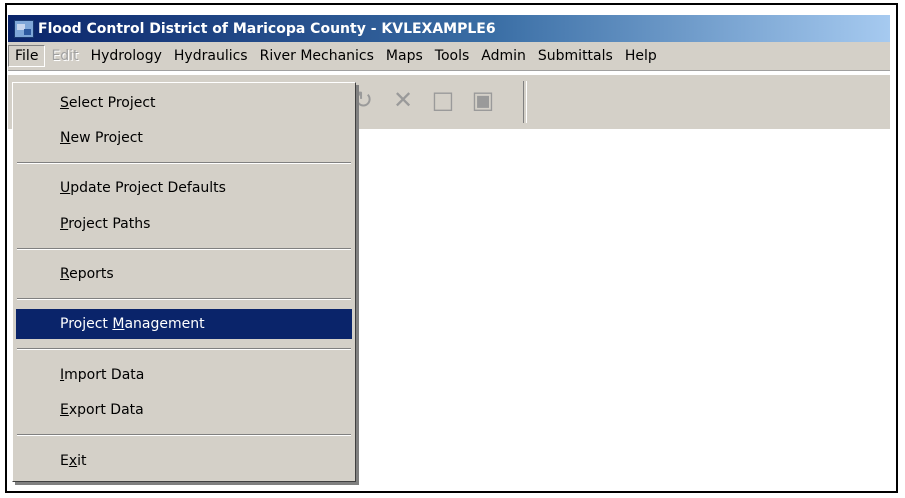  I want to click on app-icon, so click(24, 28).